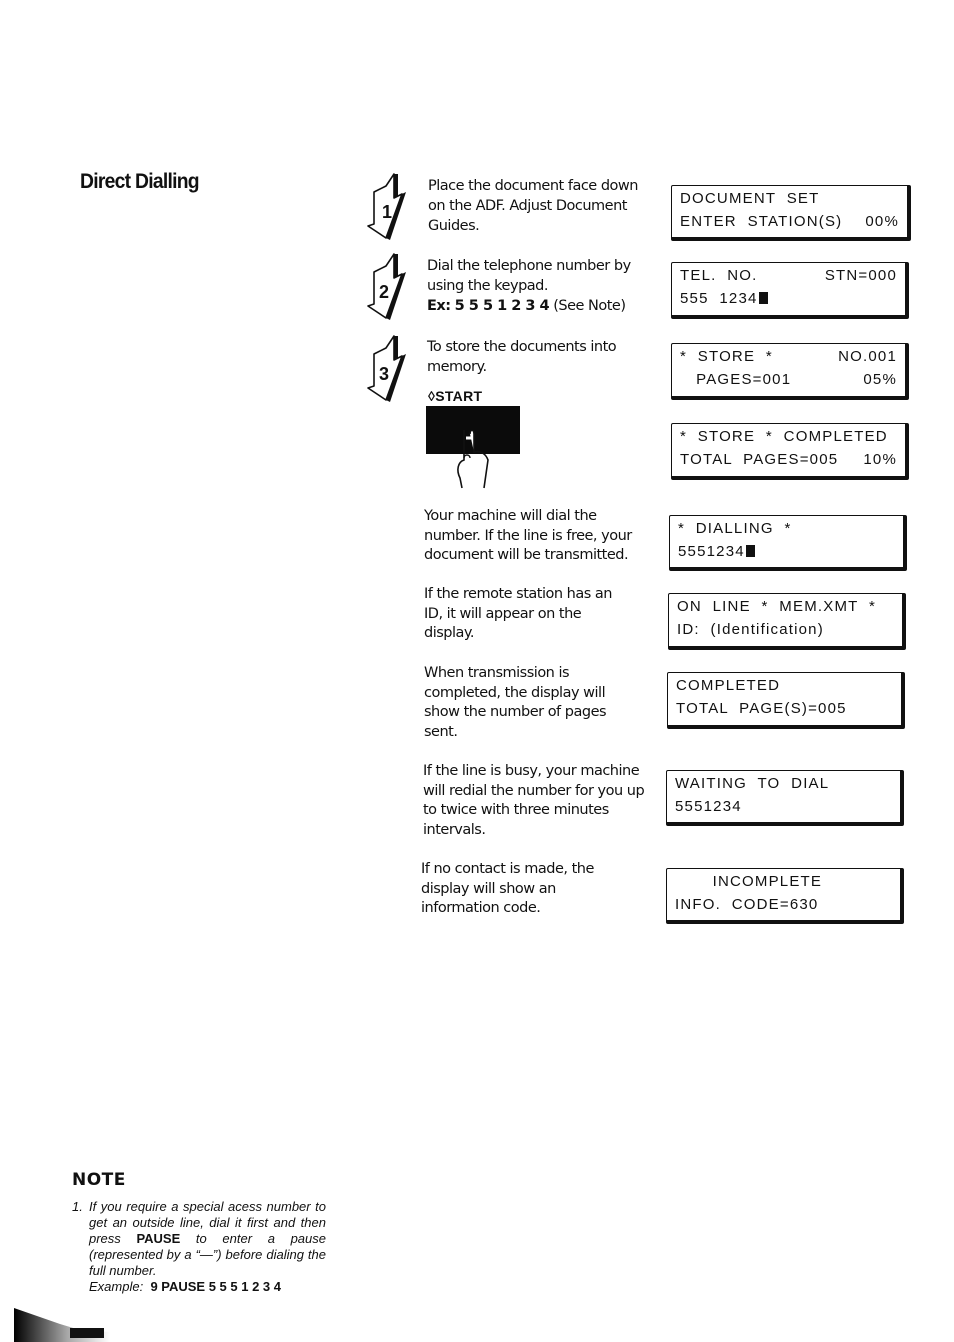  What do you see at coordinates (790, 290) in the screenshot?
I see `lcd-display-tel-no: TEL. NO. STN=000 555 1234` at bounding box center [790, 290].